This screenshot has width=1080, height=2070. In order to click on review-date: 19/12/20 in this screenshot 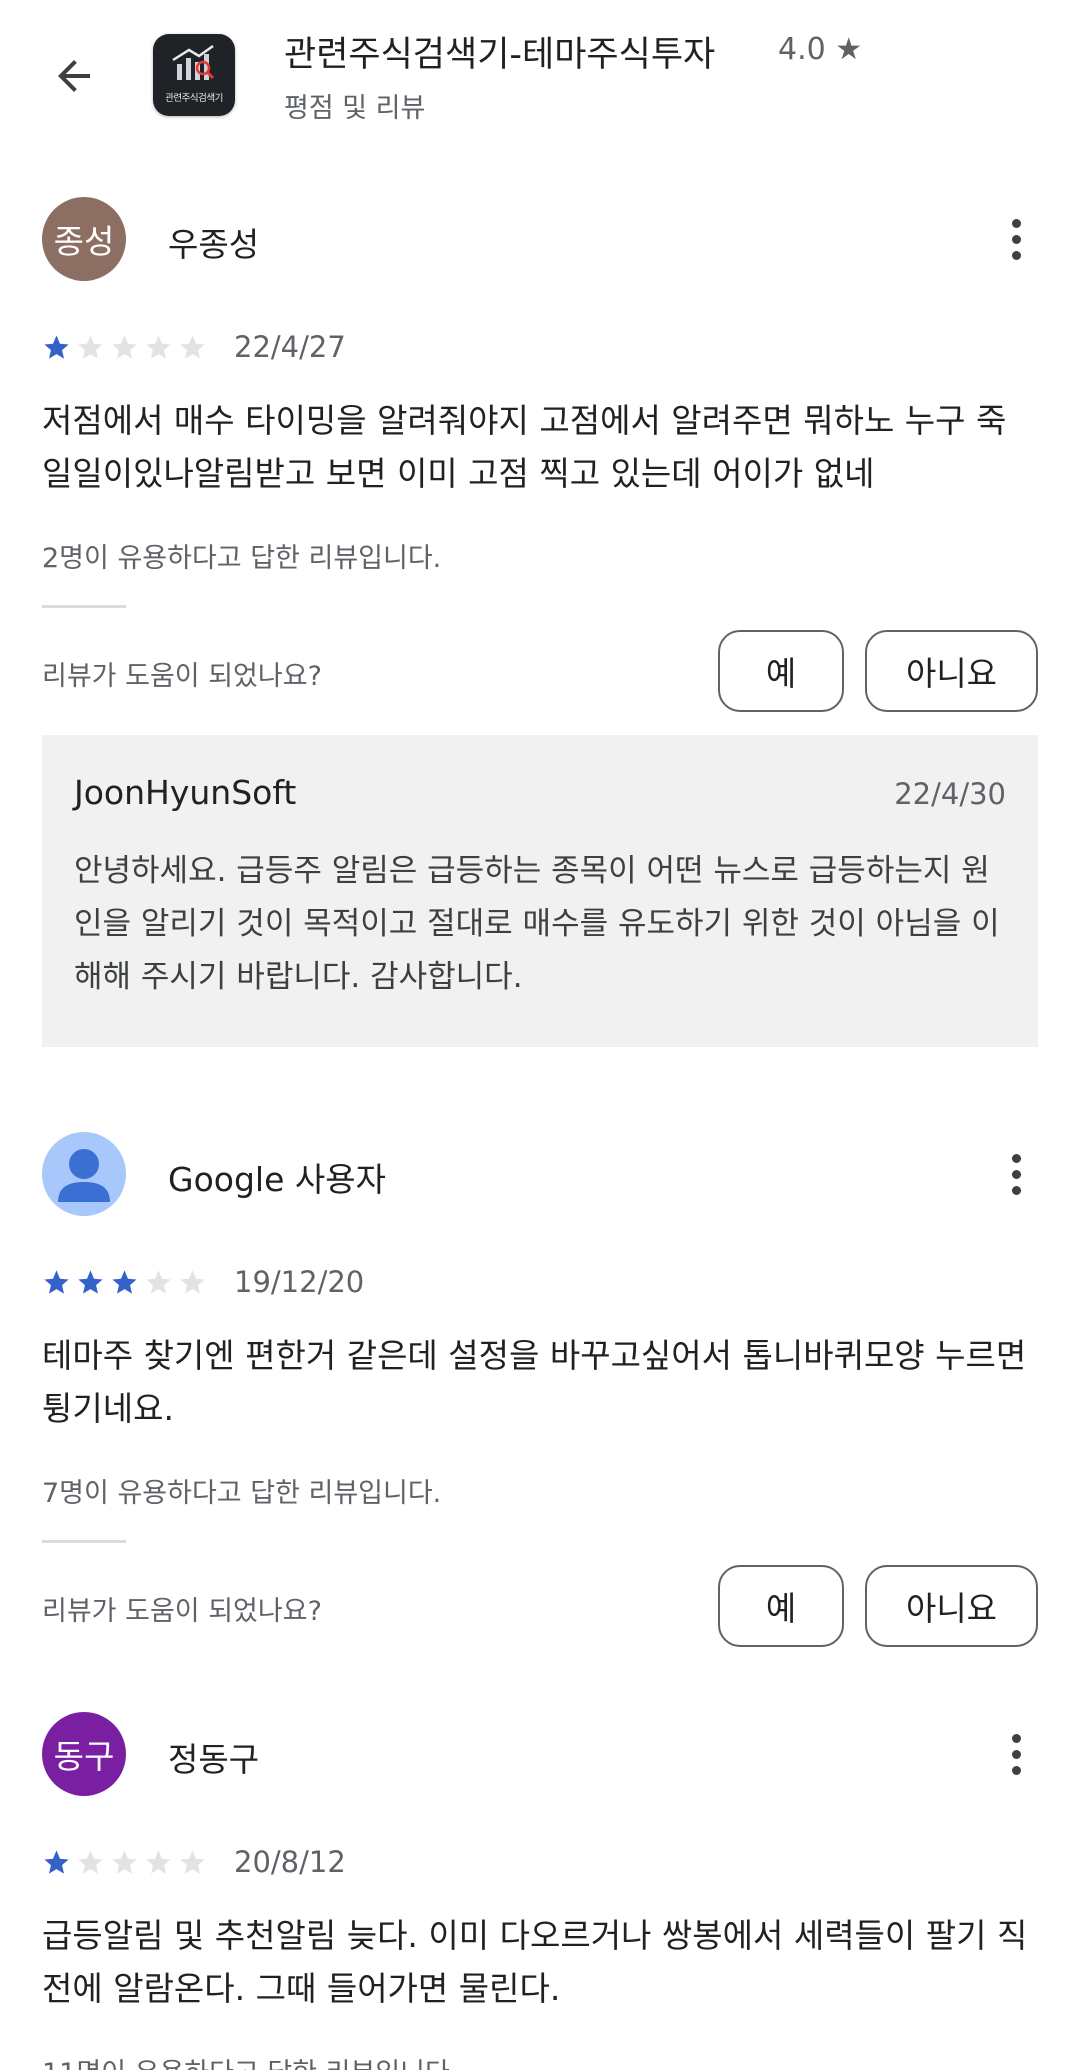, I will do `click(299, 1282)`.